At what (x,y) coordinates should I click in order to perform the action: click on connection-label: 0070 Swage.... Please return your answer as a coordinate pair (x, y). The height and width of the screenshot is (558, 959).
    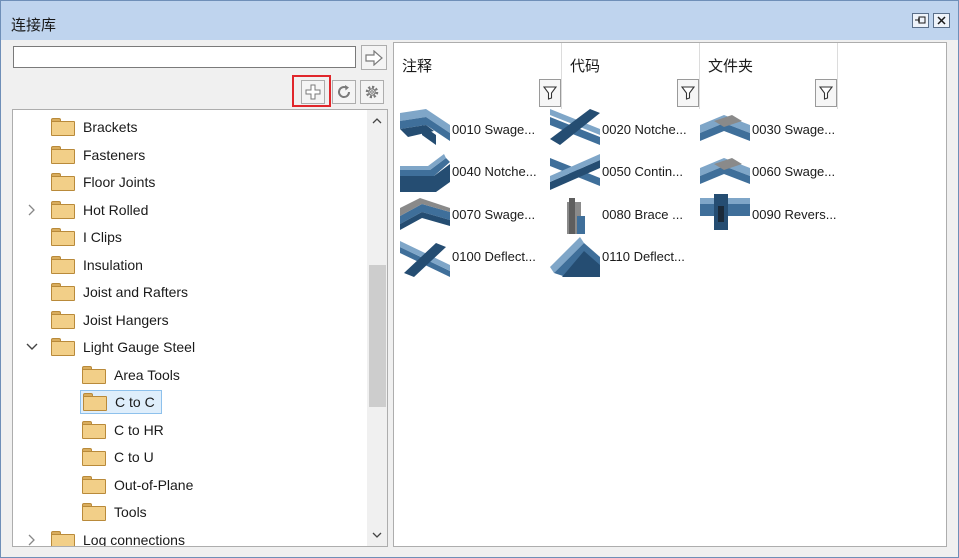
    Looking at the image, I should click on (494, 214).